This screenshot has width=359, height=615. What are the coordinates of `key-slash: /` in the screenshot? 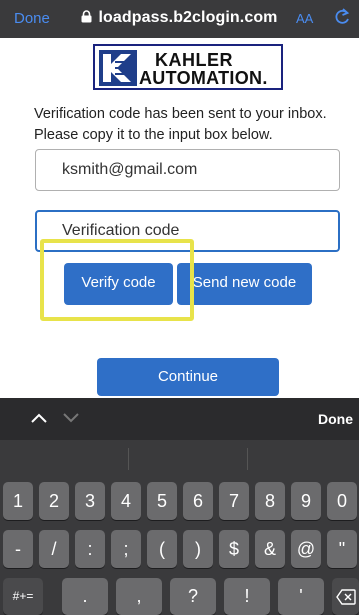 It's located at (54, 549).